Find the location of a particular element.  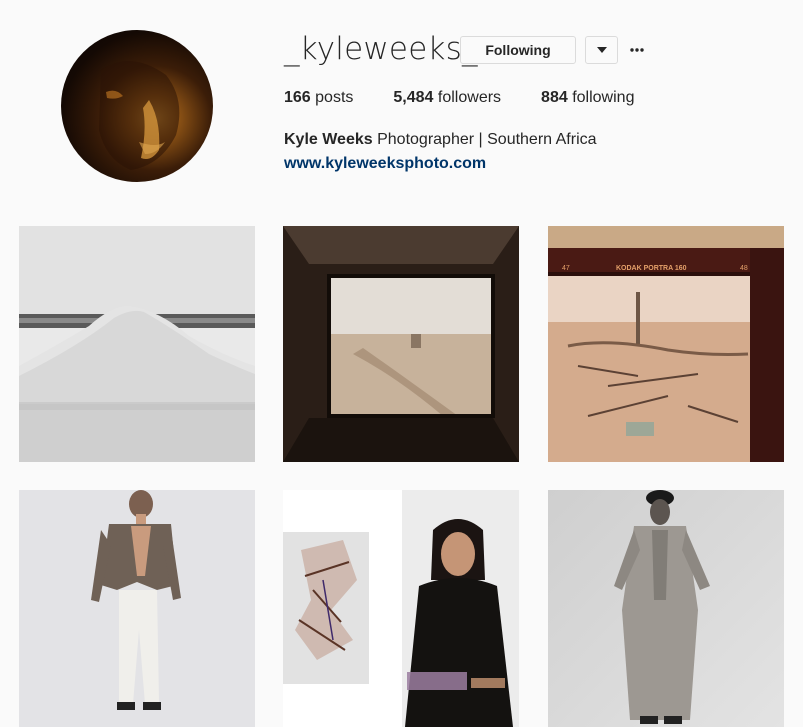

post-thumbnail-man-blazer is located at coordinates (137, 608).